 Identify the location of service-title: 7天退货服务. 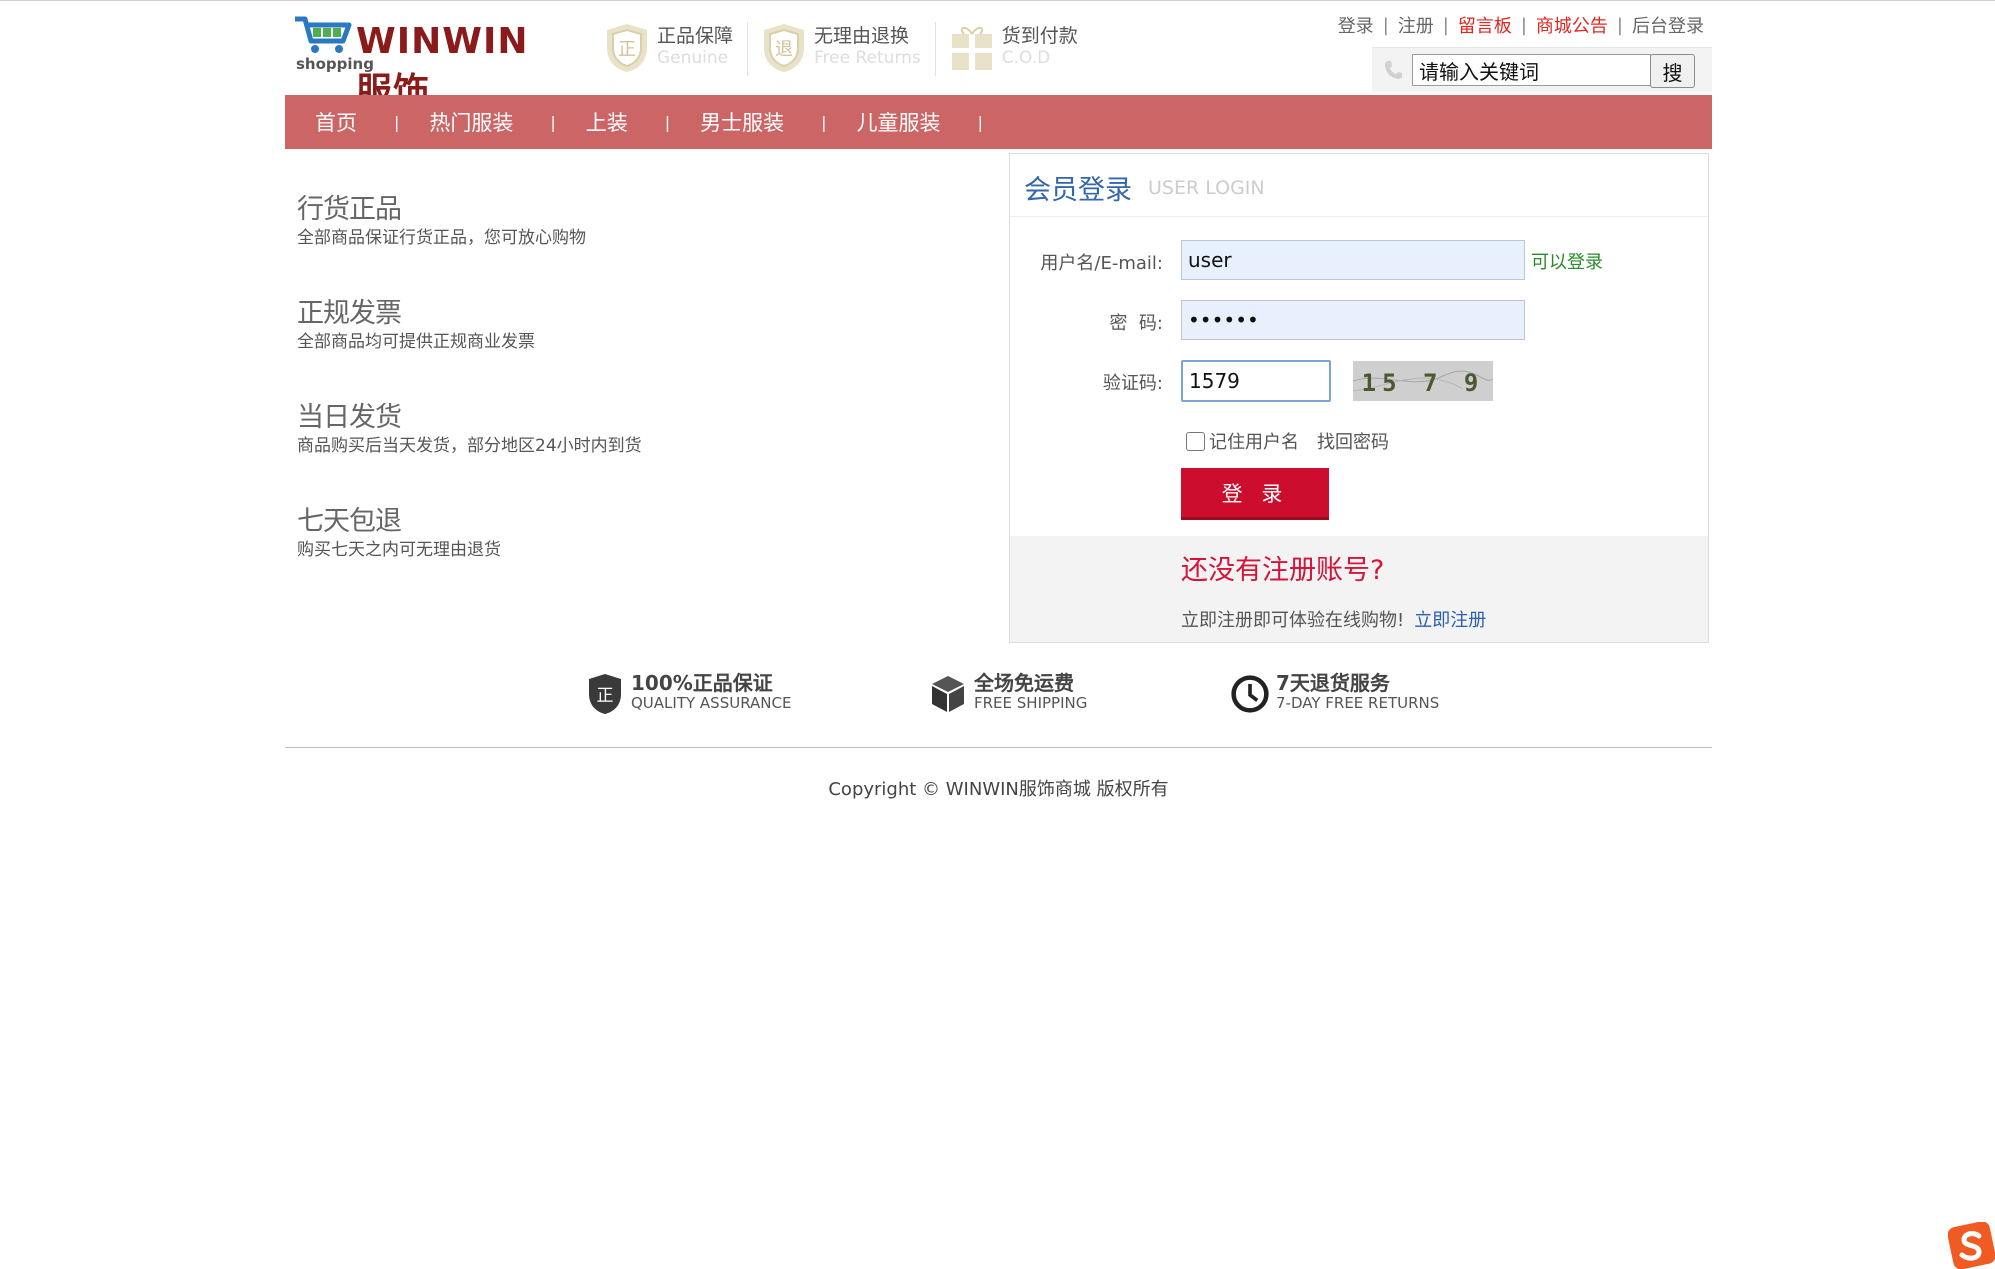
(1333, 683).